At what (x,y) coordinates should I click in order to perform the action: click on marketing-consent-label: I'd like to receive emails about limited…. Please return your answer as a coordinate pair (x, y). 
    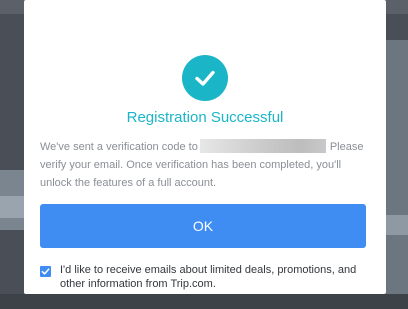
    Looking at the image, I should click on (215, 277).